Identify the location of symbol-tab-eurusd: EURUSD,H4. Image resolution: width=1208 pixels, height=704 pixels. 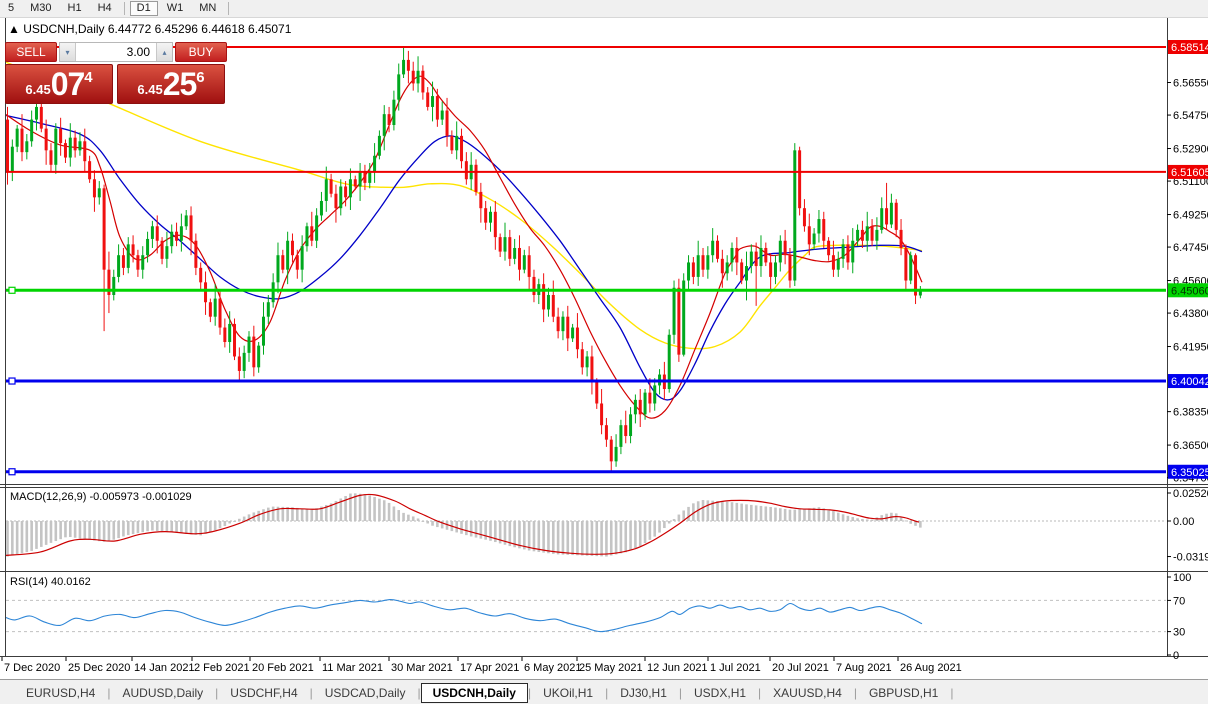
(60, 693).